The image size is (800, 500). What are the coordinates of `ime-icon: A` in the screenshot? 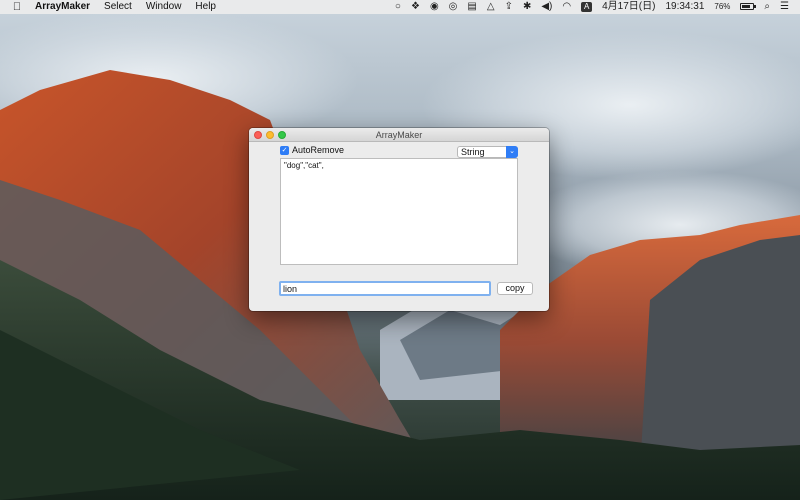 It's located at (587, 7).